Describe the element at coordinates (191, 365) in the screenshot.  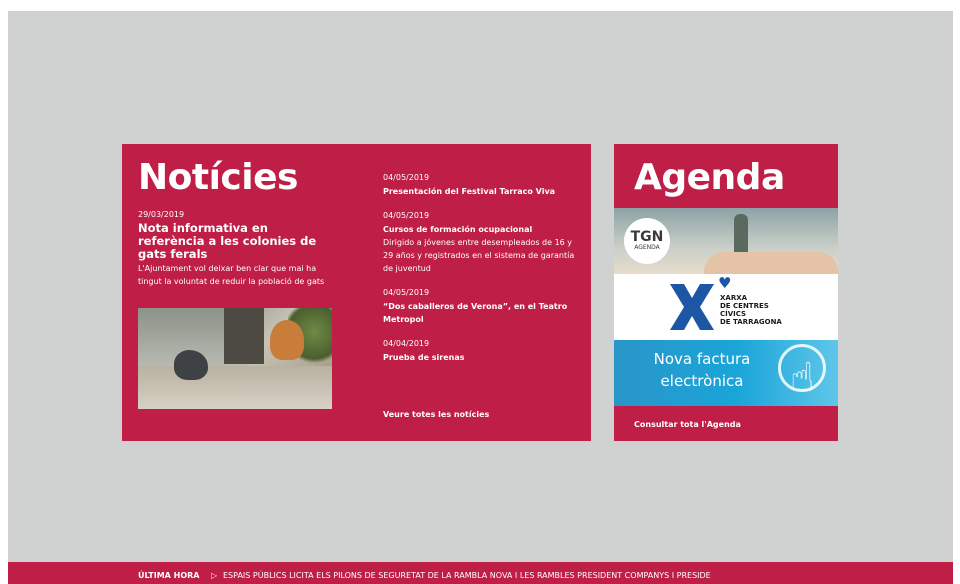
I see `grey-cat` at that location.